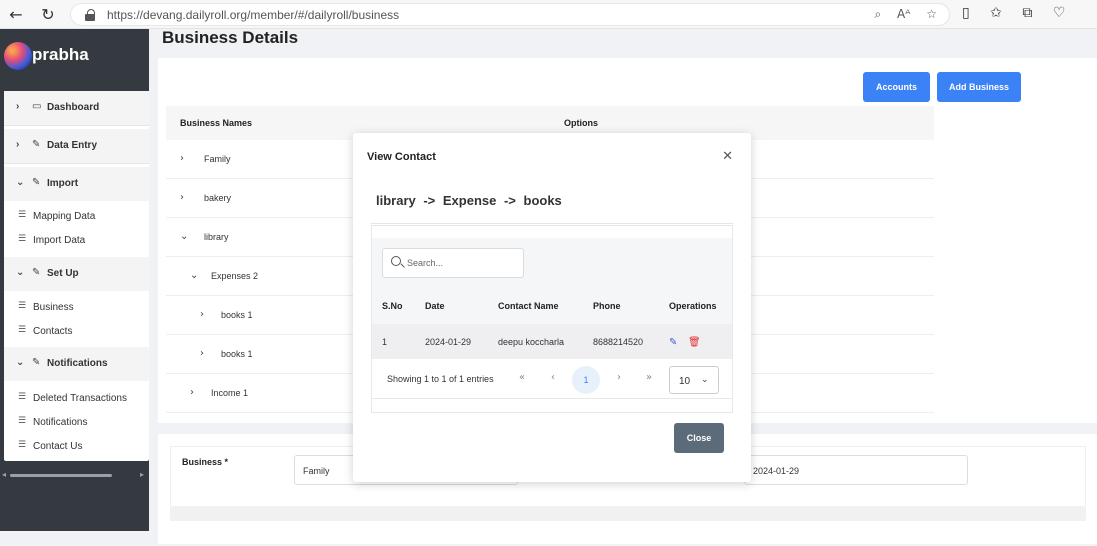 The height and width of the screenshot is (546, 1097). I want to click on back-arrow-icon: ←, so click(16, 15).